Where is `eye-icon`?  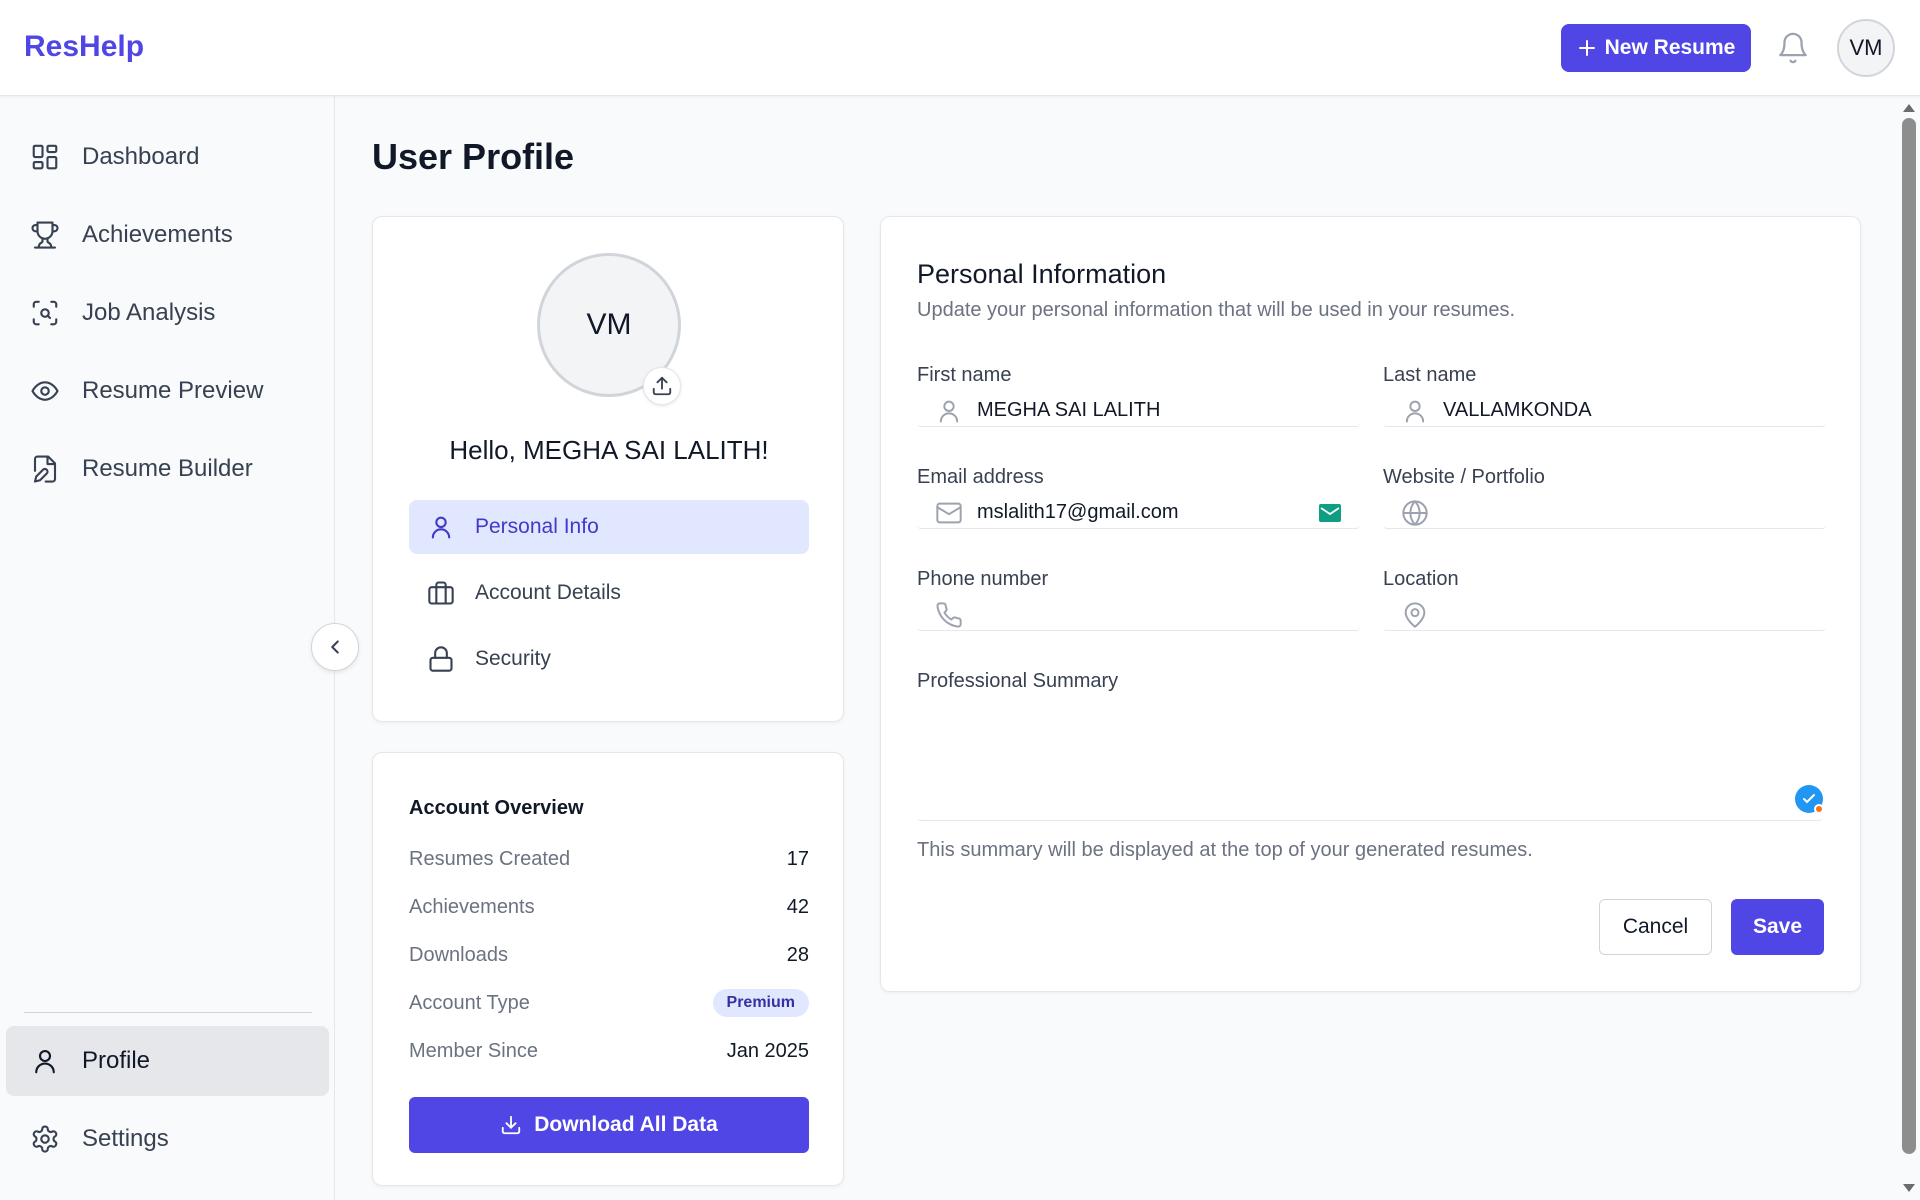 eye-icon is located at coordinates (45, 391).